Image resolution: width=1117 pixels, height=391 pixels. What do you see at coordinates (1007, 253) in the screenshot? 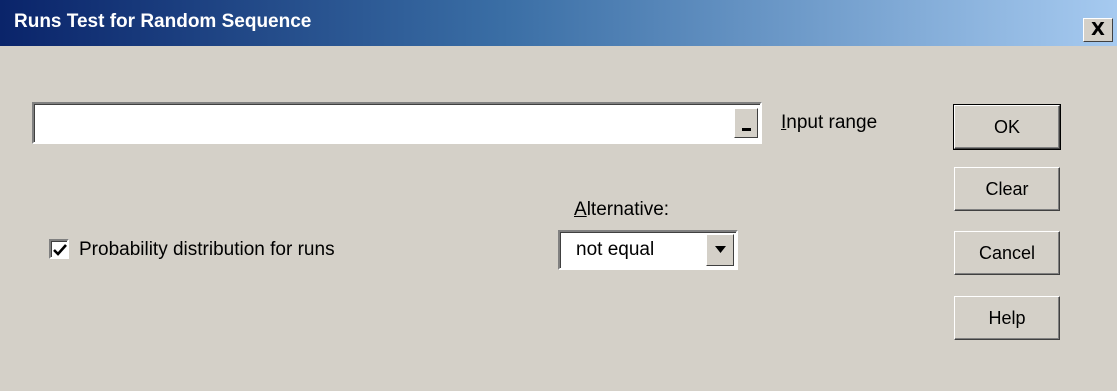
I see `cancel-button: Cancel` at bounding box center [1007, 253].